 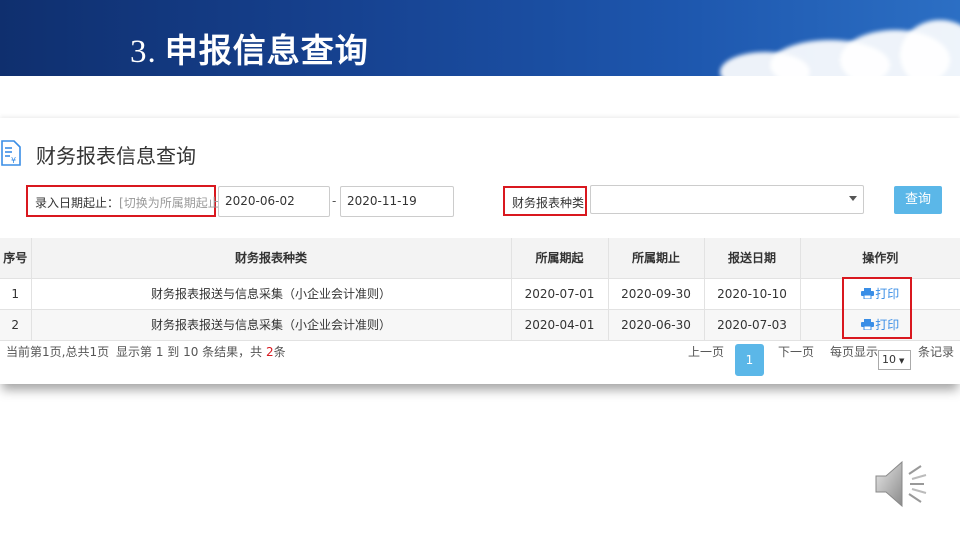 I want to click on panel-title: 财务报表信息查询, so click(x=116, y=156).